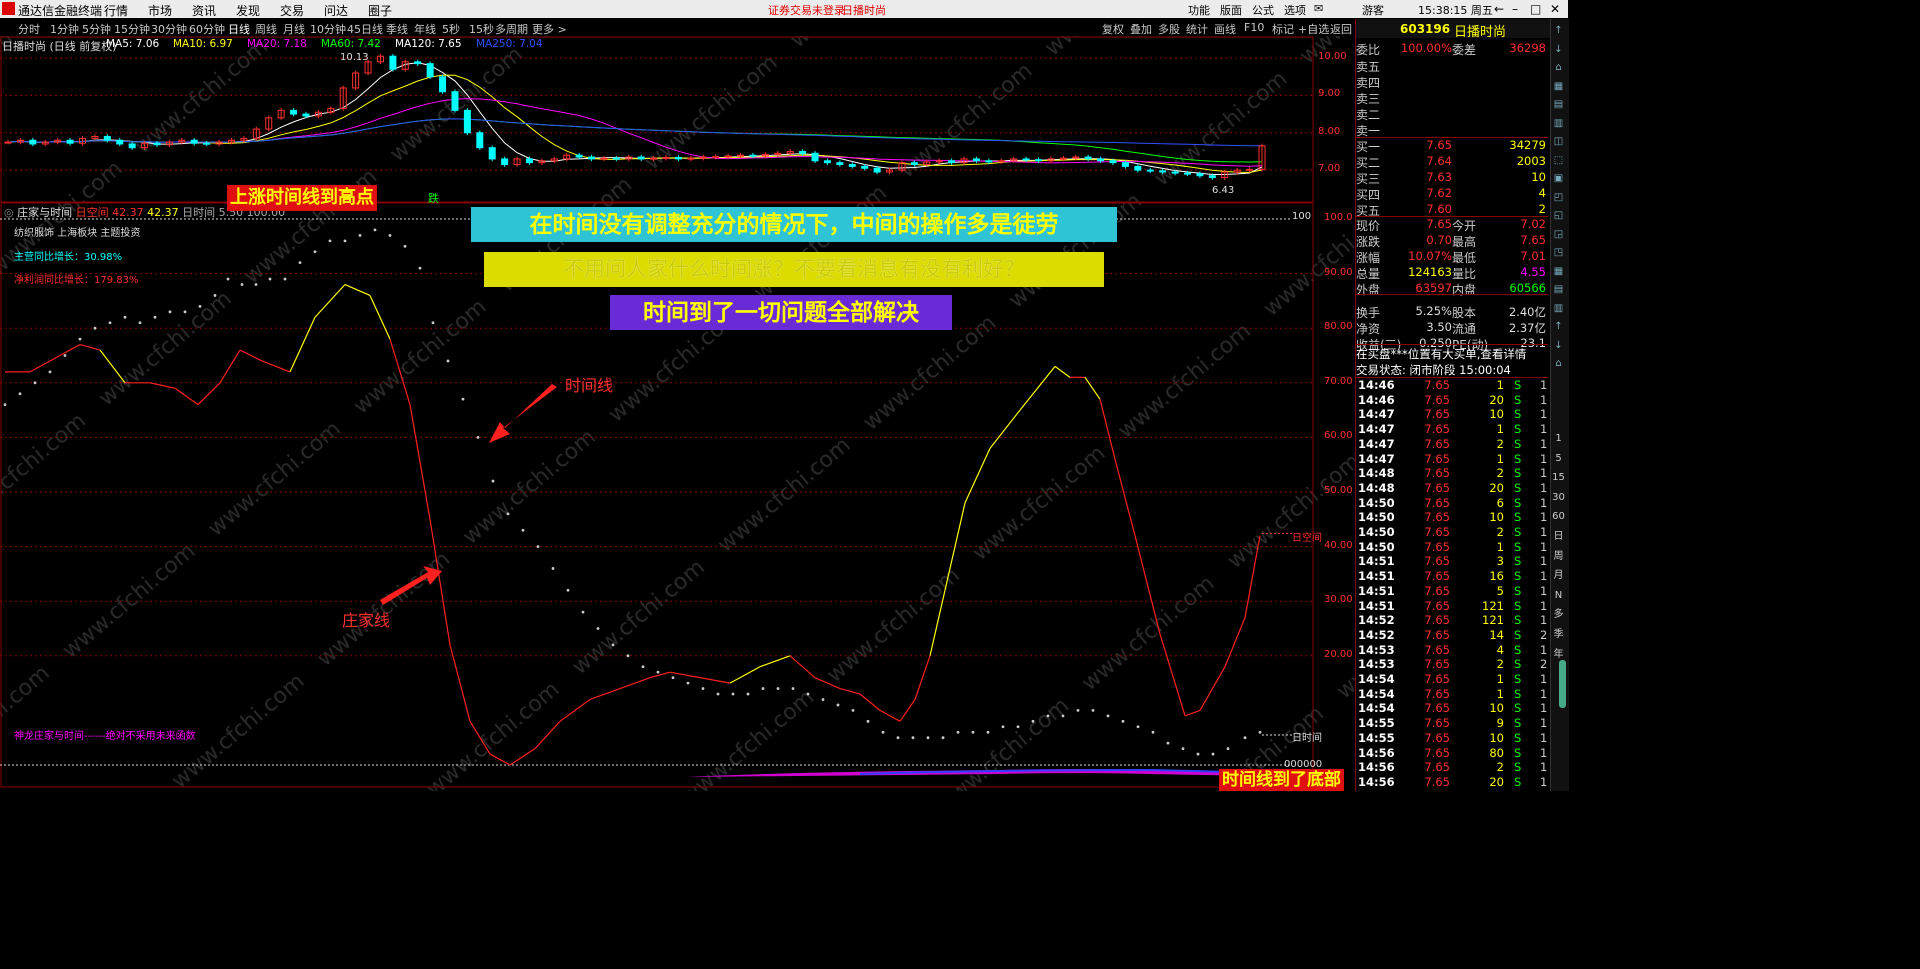 This screenshot has width=1920, height=969. Describe the element at coordinates (1496, 487) in the screenshot. I see `tick-volume: 20` at that location.